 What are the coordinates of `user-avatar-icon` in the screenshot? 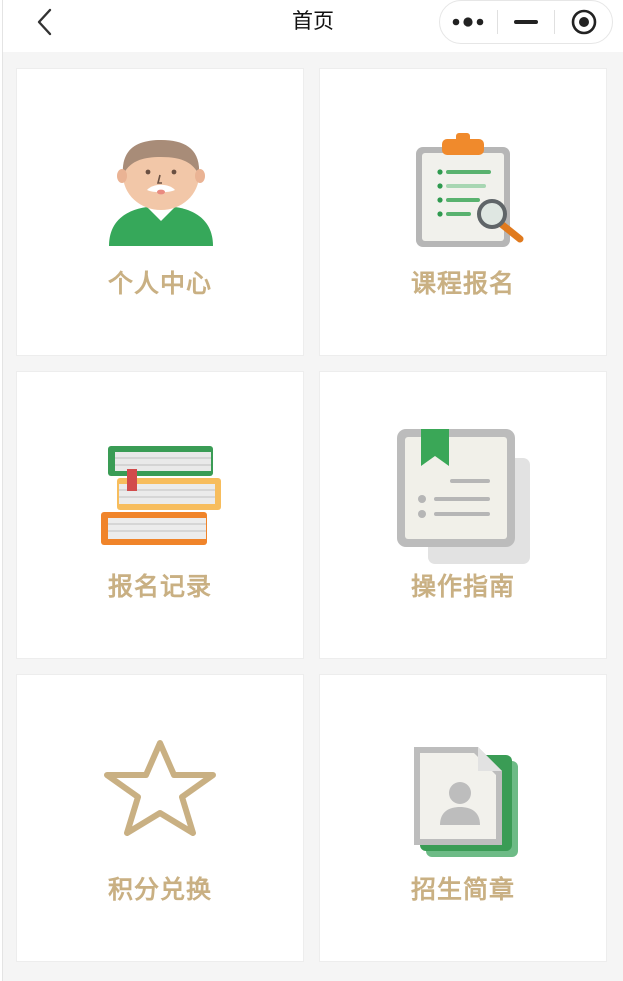 It's located at (161, 193).